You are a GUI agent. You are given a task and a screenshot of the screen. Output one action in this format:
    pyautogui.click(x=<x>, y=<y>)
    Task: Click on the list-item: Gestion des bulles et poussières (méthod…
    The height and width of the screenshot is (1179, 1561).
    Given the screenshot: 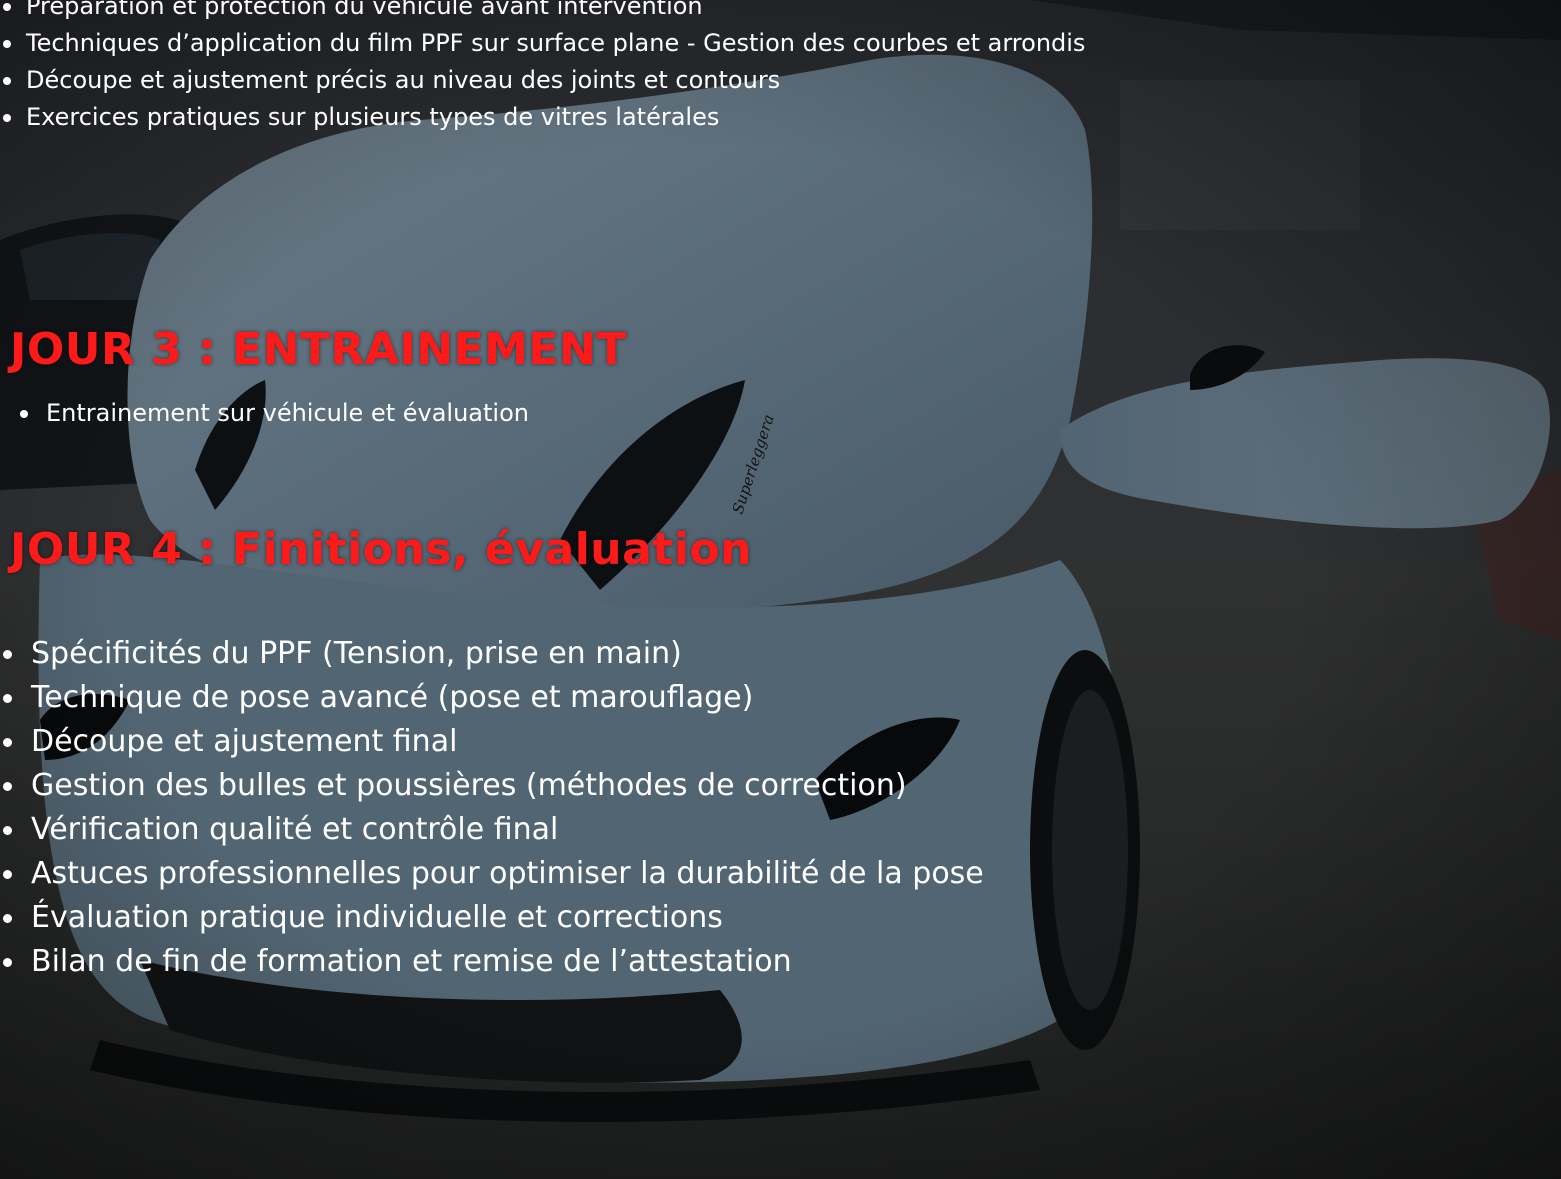 What is the action you would take?
    pyautogui.click(x=492, y=786)
    